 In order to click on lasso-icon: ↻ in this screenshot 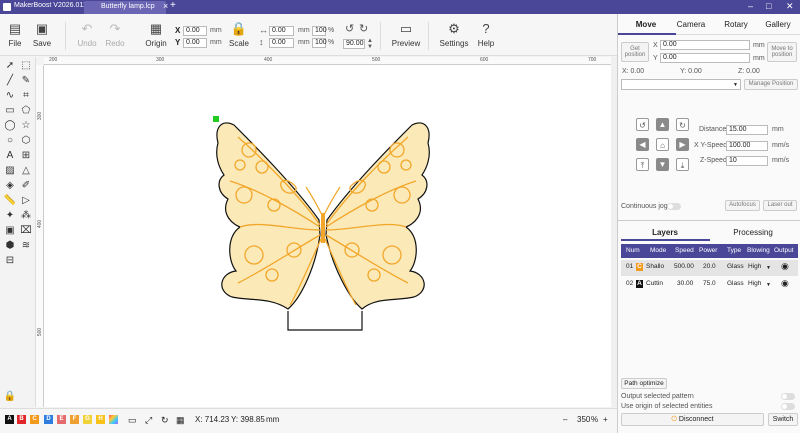, I will do `click(165, 420)`.